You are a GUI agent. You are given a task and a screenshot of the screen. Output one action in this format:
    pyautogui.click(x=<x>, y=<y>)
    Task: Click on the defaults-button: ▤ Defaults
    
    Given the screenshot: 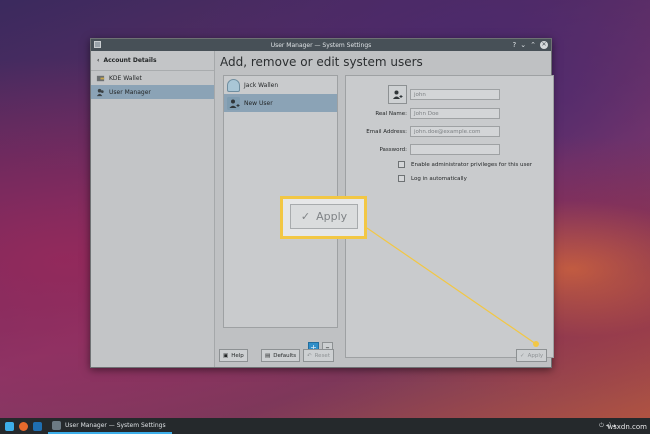 What is the action you would take?
    pyautogui.click(x=281, y=355)
    